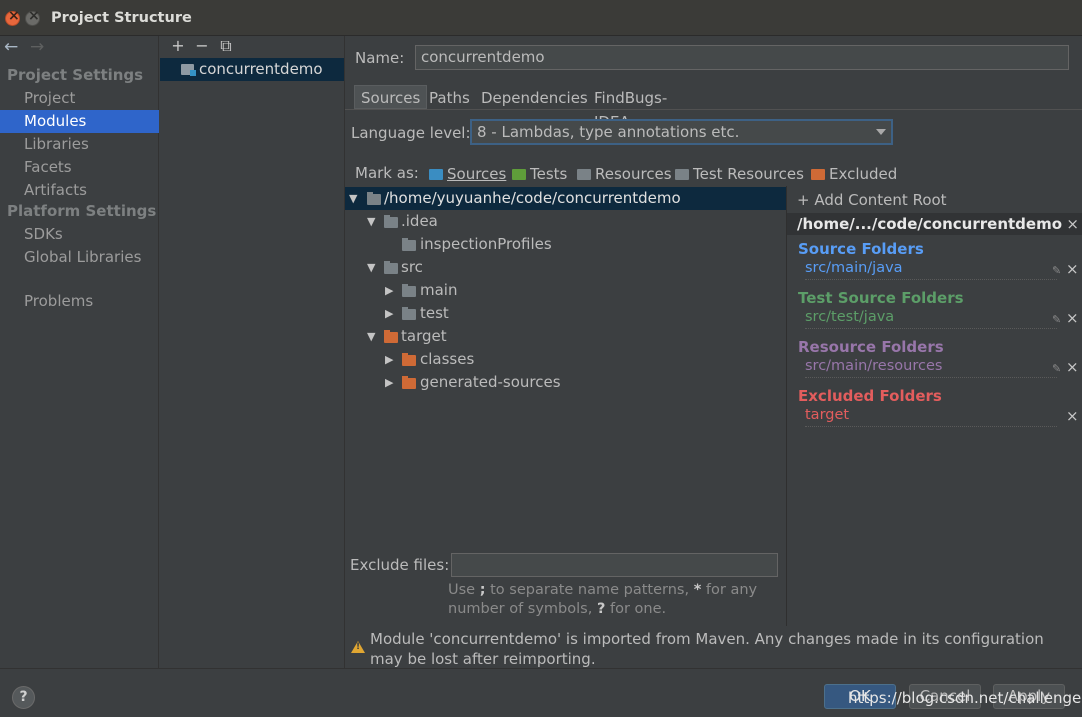  What do you see at coordinates (549, 174) in the screenshot?
I see `mark-tests-label: Tests` at bounding box center [549, 174].